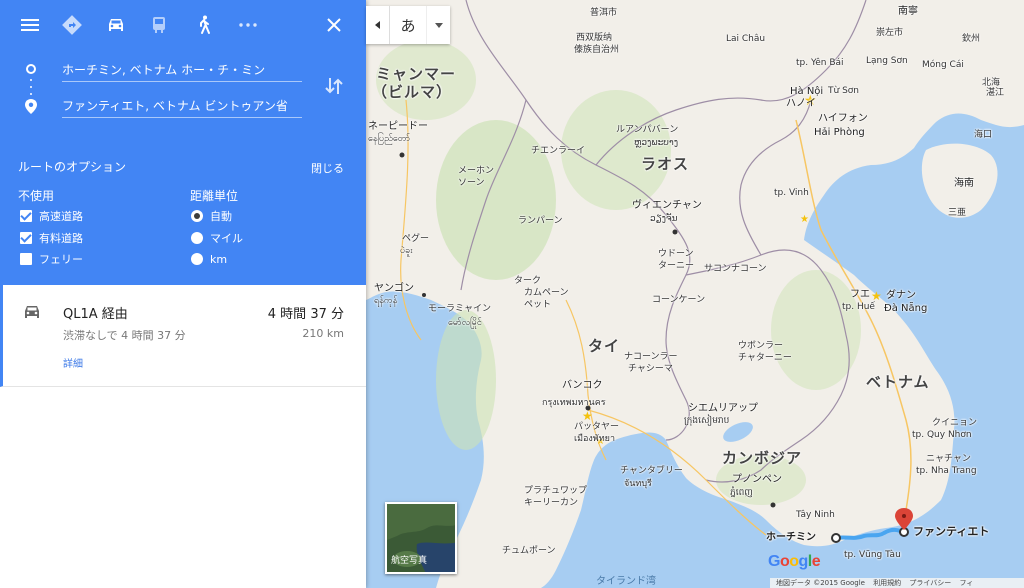 The width and height of the screenshot is (1024, 588). Describe the element at coordinates (741, 493) in the screenshot. I see `map-label-phnompenh-local: ភ្នំពេញ` at that location.